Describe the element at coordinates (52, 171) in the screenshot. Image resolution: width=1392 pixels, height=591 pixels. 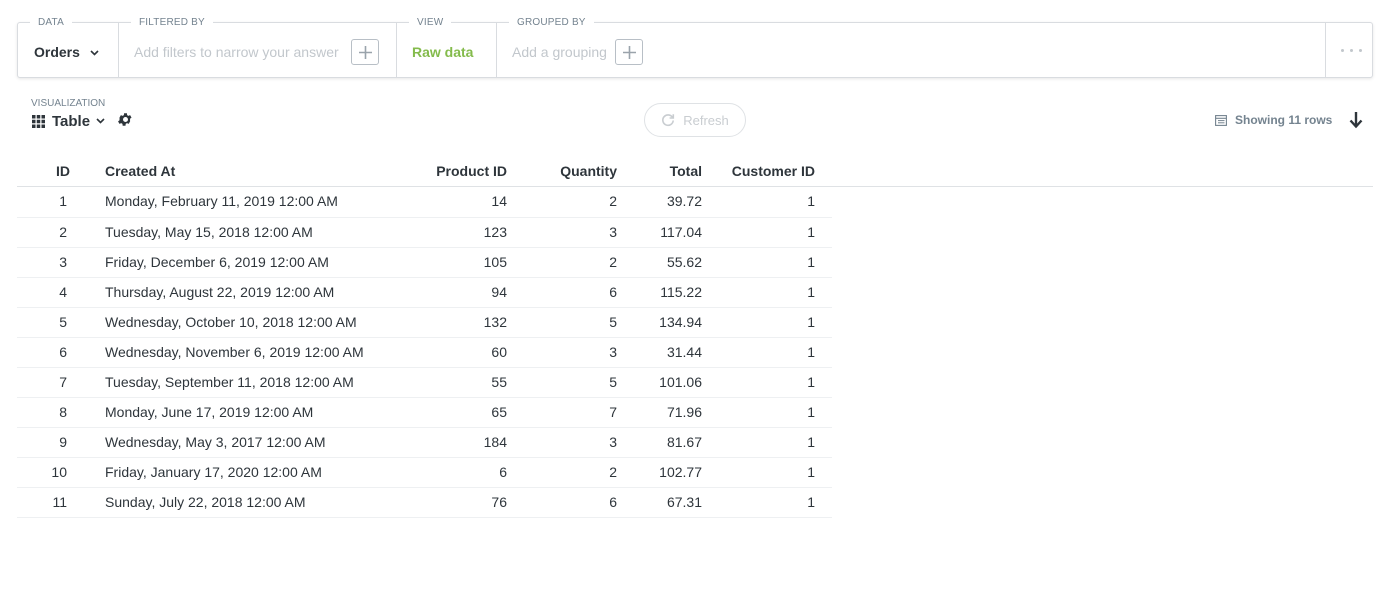
I see `column-header-id: ID` at that location.